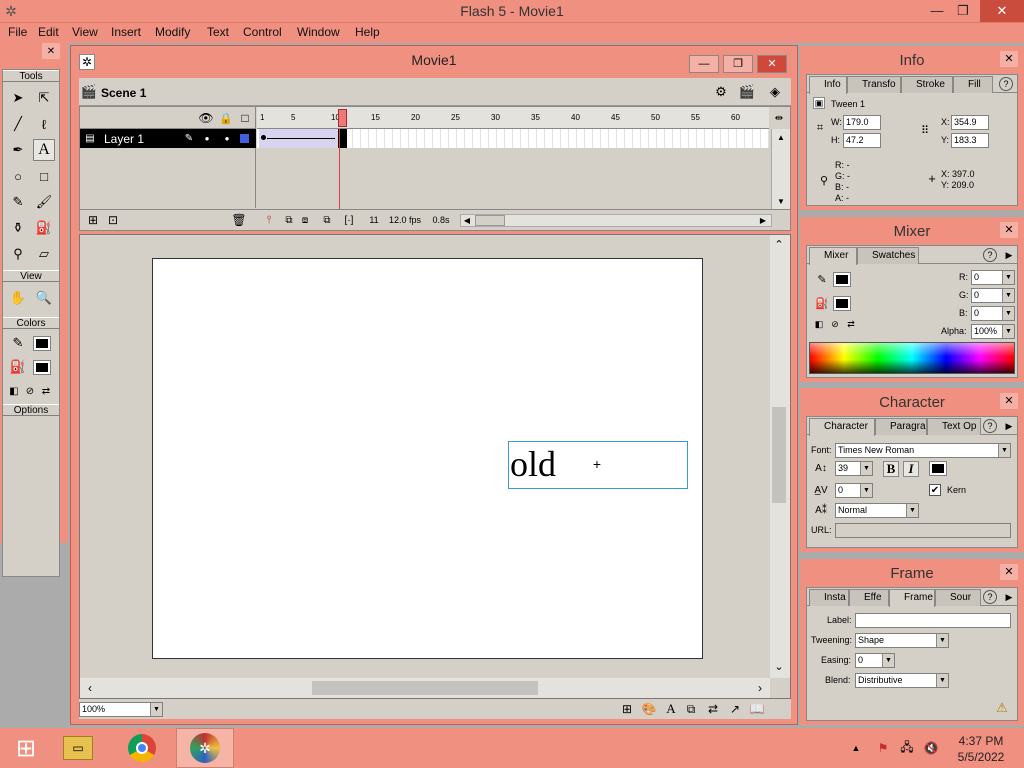  Describe the element at coordinates (854, 468) in the screenshot. I see `font-size-field: 39 ▼` at that location.